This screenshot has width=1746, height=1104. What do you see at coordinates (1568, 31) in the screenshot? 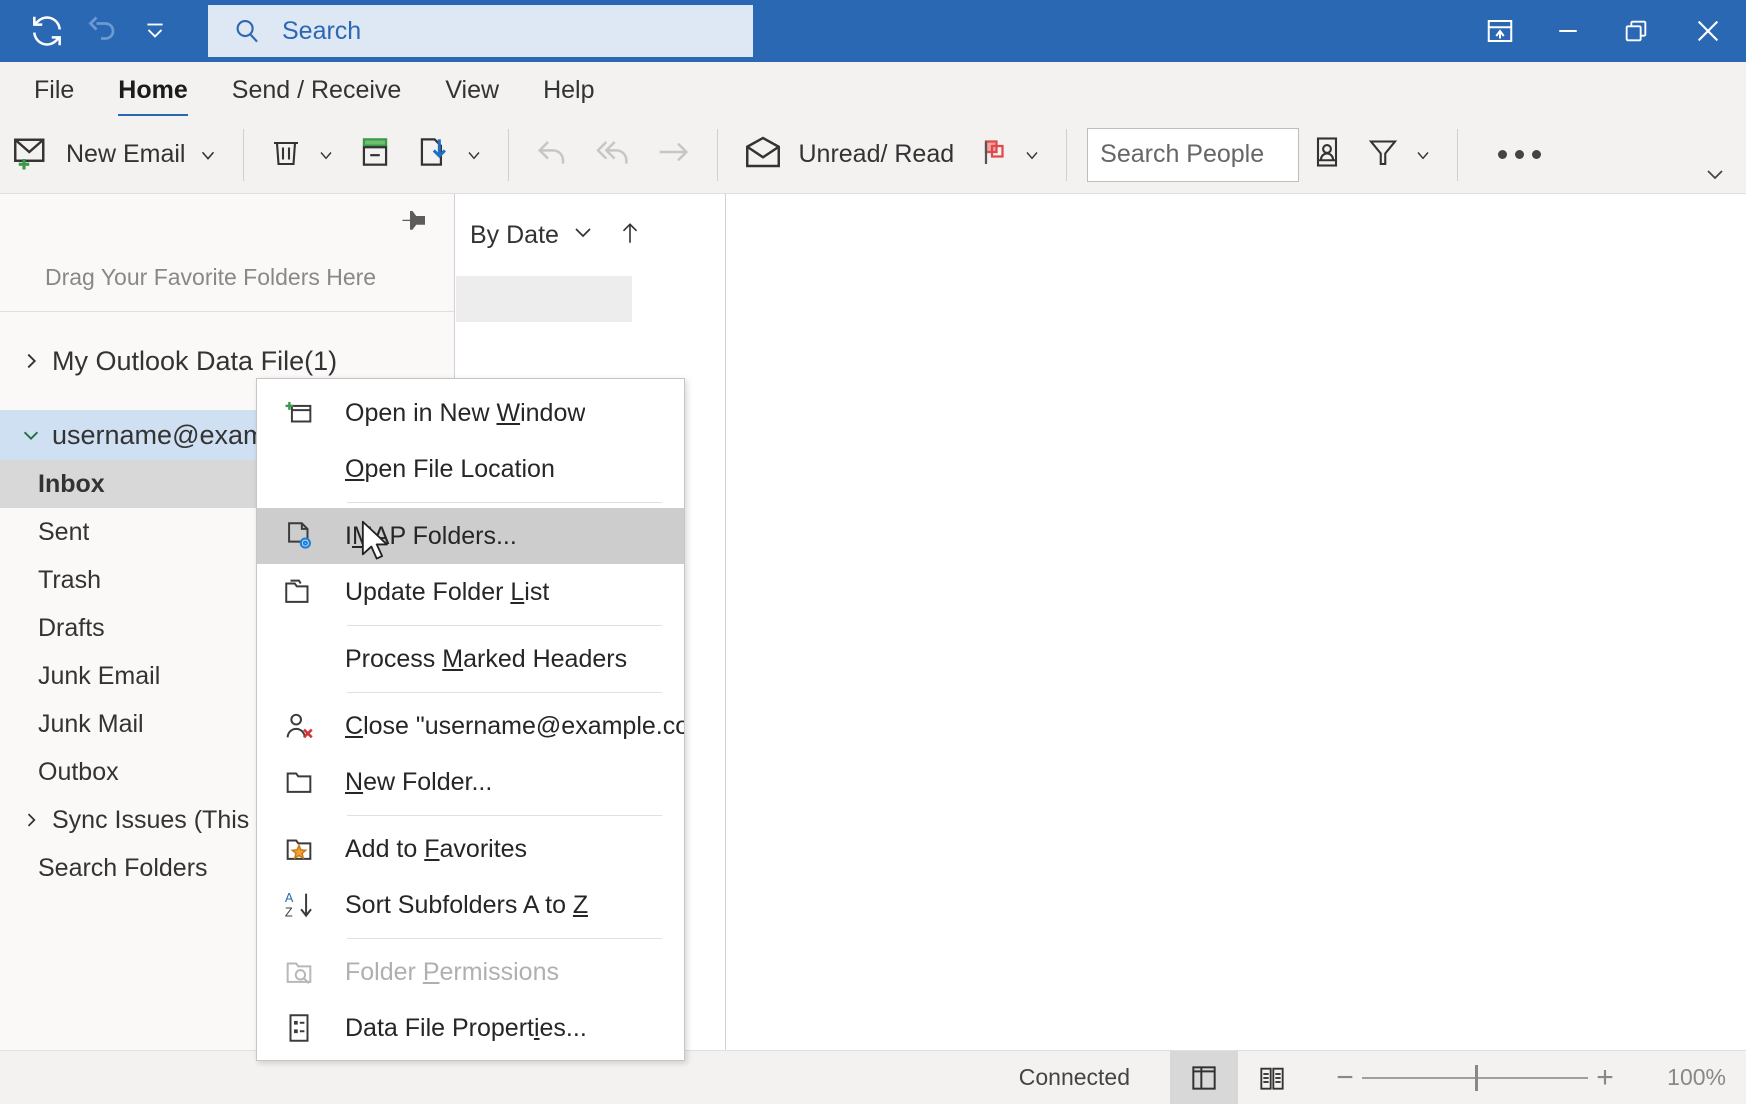
I see `minimize-icon` at bounding box center [1568, 31].